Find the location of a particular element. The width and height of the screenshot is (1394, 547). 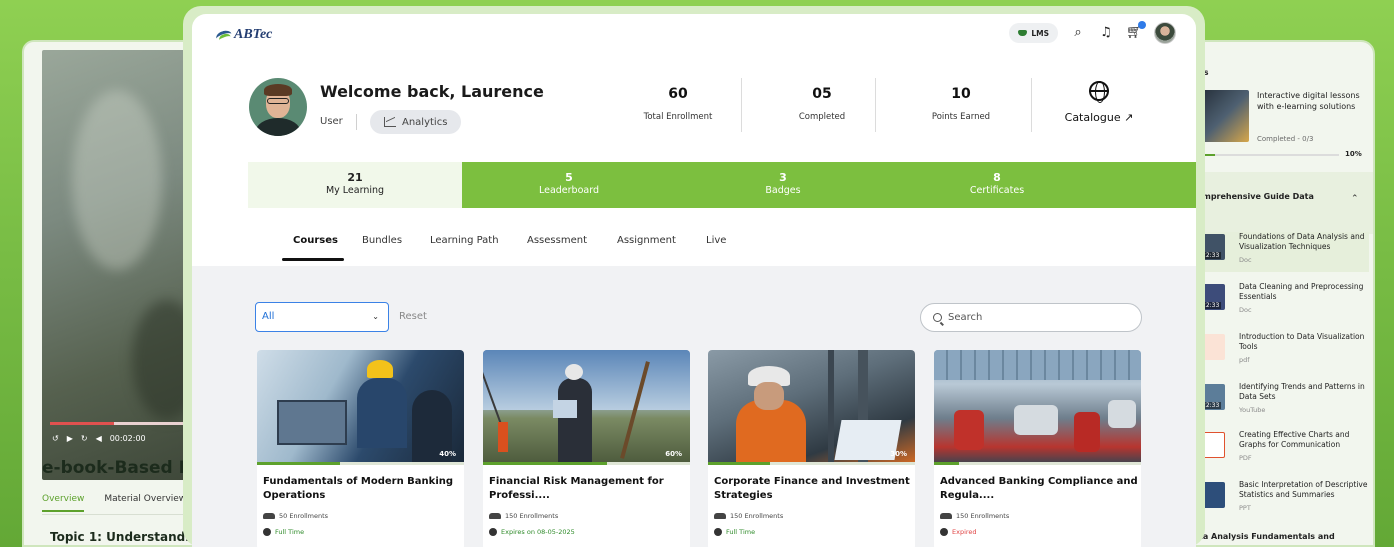

section-title: omprehensive Guide Data is located at coordinates (1255, 196).